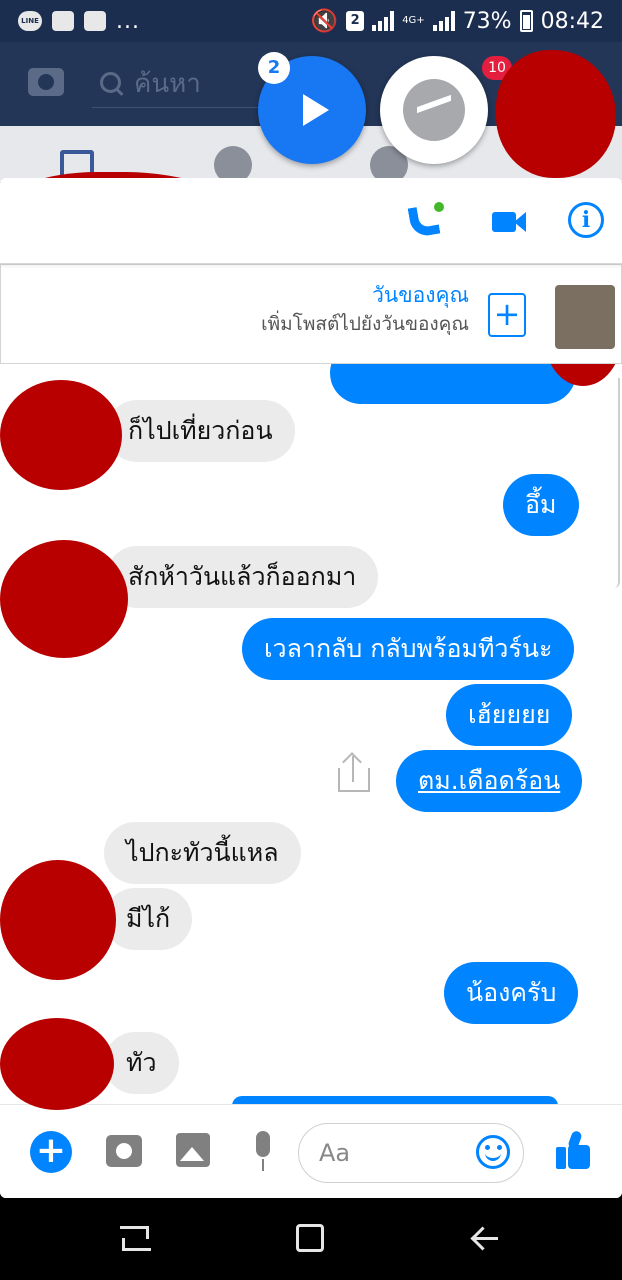 The height and width of the screenshot is (1280, 622). Describe the element at coordinates (324, 21) in the screenshot. I see `mute-icon: 🔇` at that location.